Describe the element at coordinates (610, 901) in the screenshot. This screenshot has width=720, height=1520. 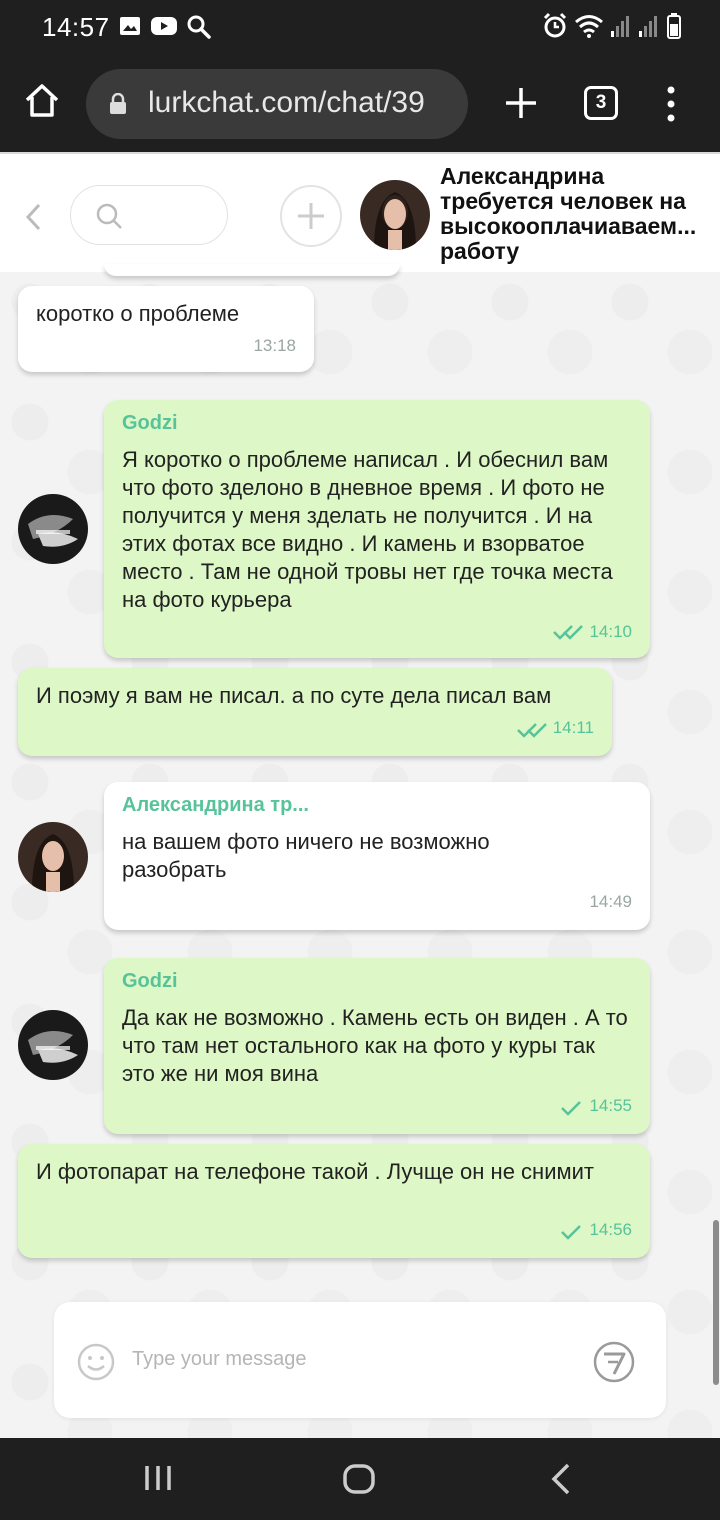
I see `message-time: 14:49` at that location.